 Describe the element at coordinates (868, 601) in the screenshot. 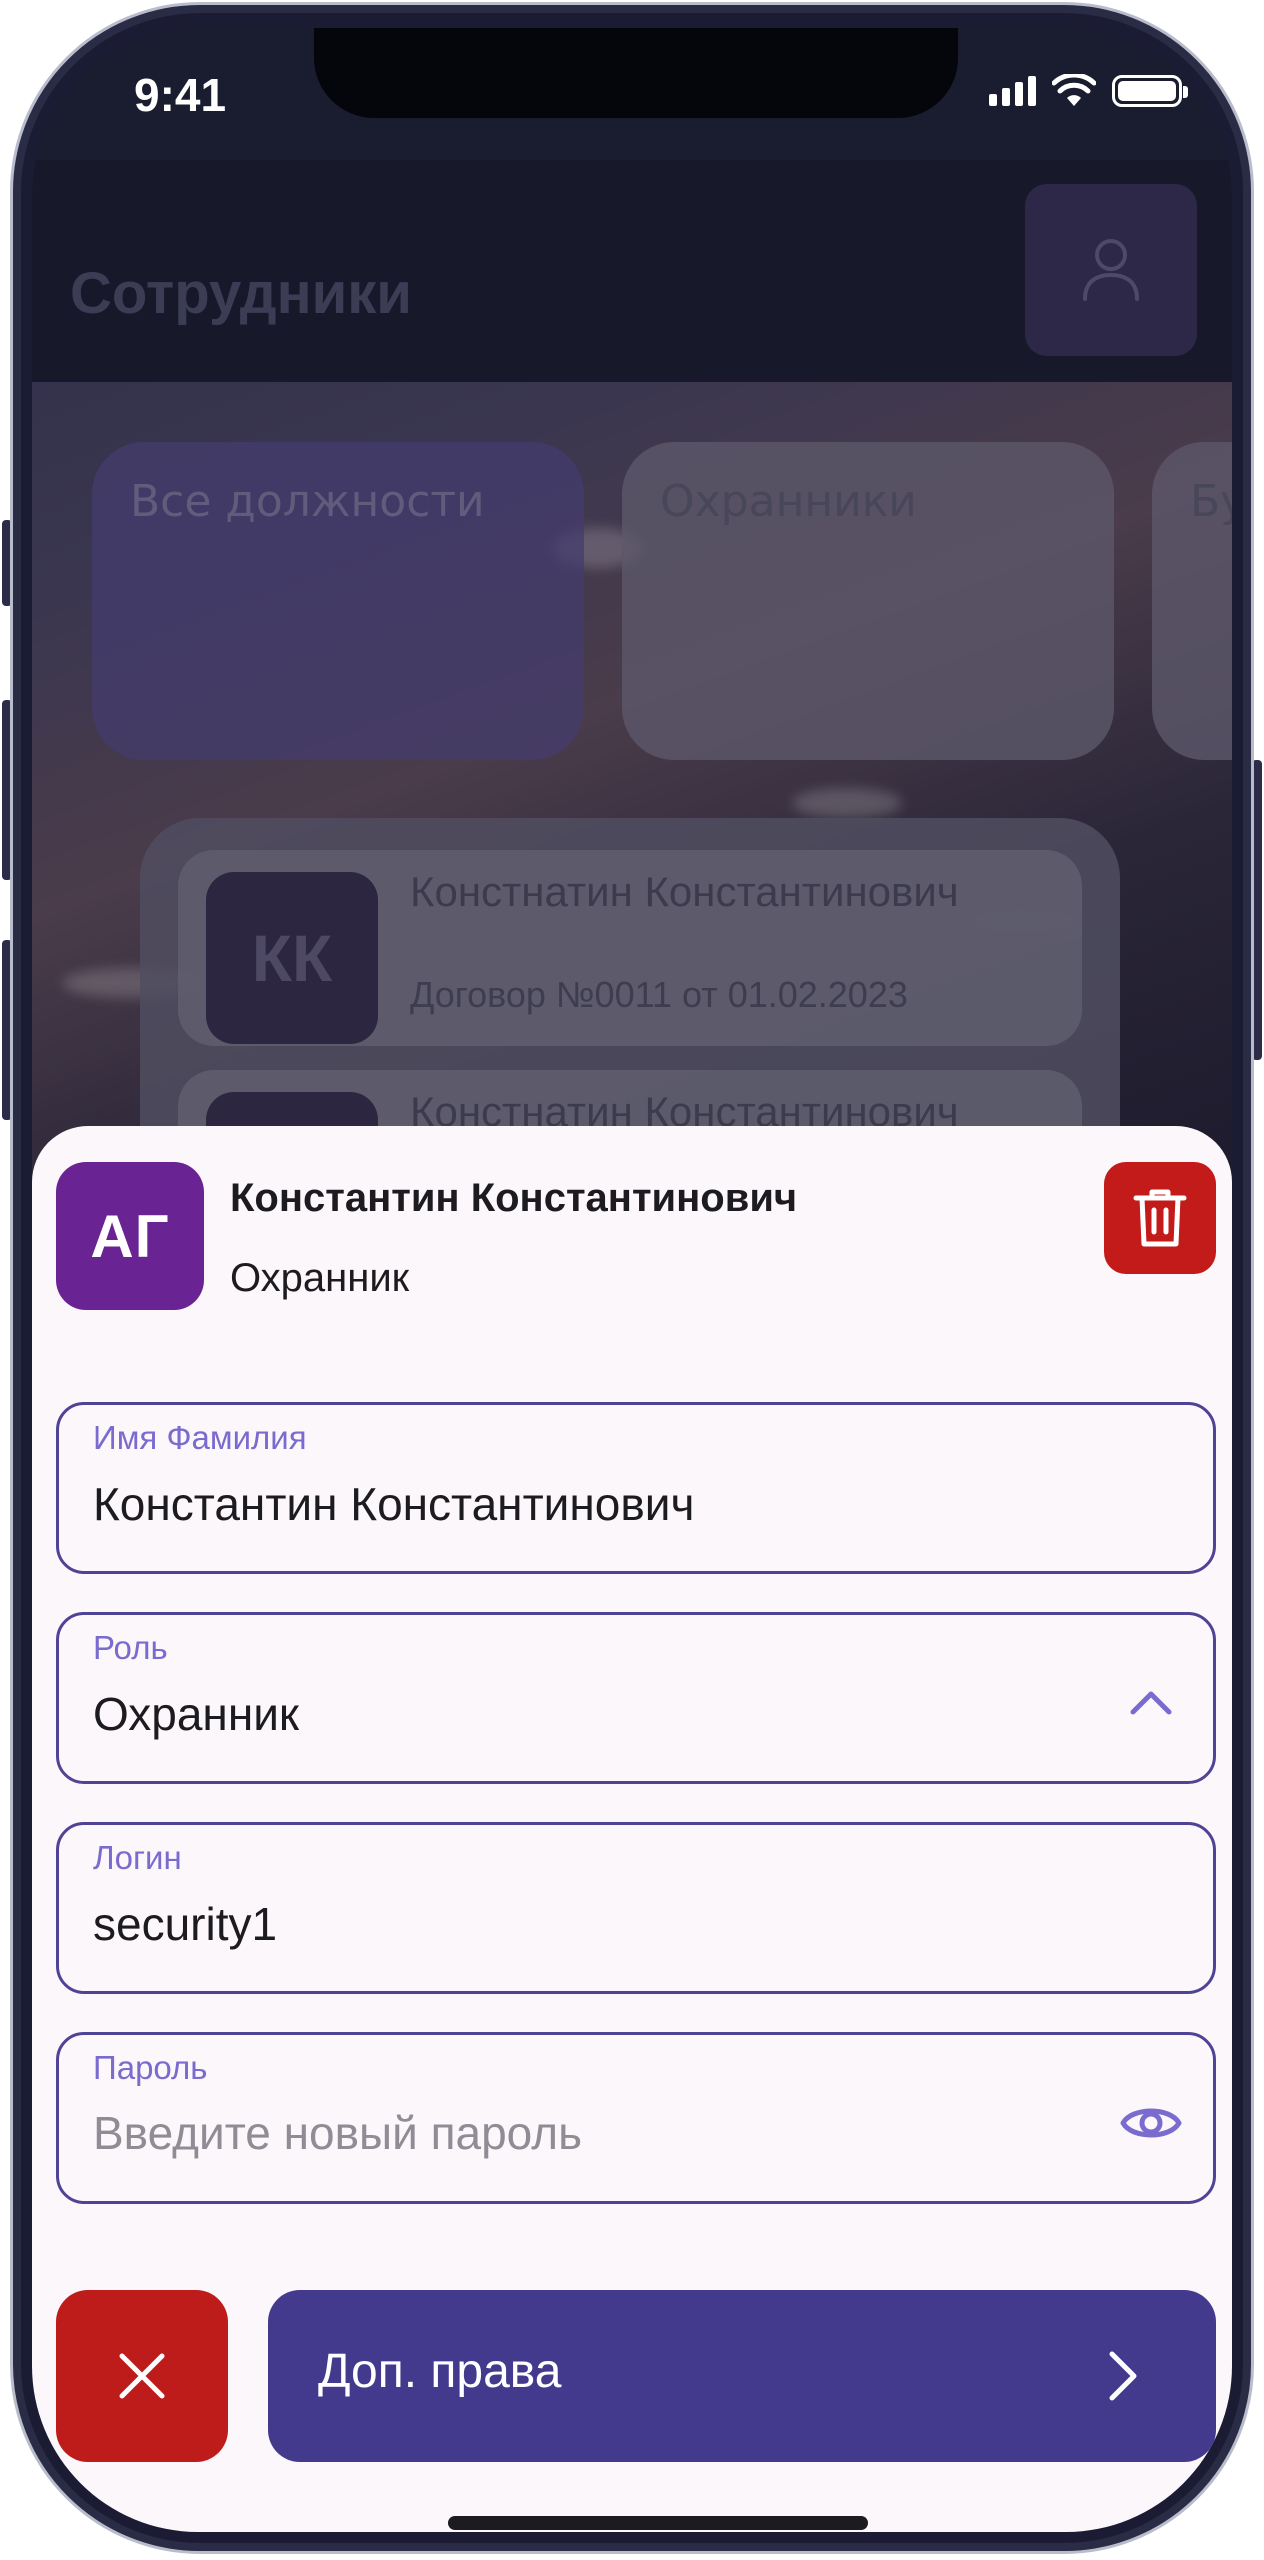

I see `filter-chip-guards: Охранники` at that location.